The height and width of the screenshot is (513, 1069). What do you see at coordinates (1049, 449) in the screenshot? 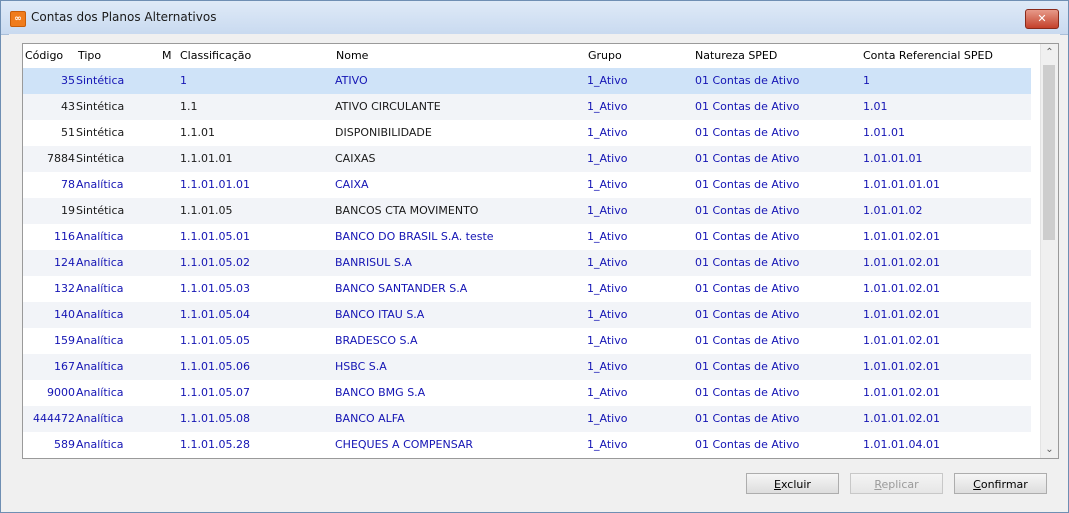
I see `chevron-down-icon: ⌄` at bounding box center [1049, 449].